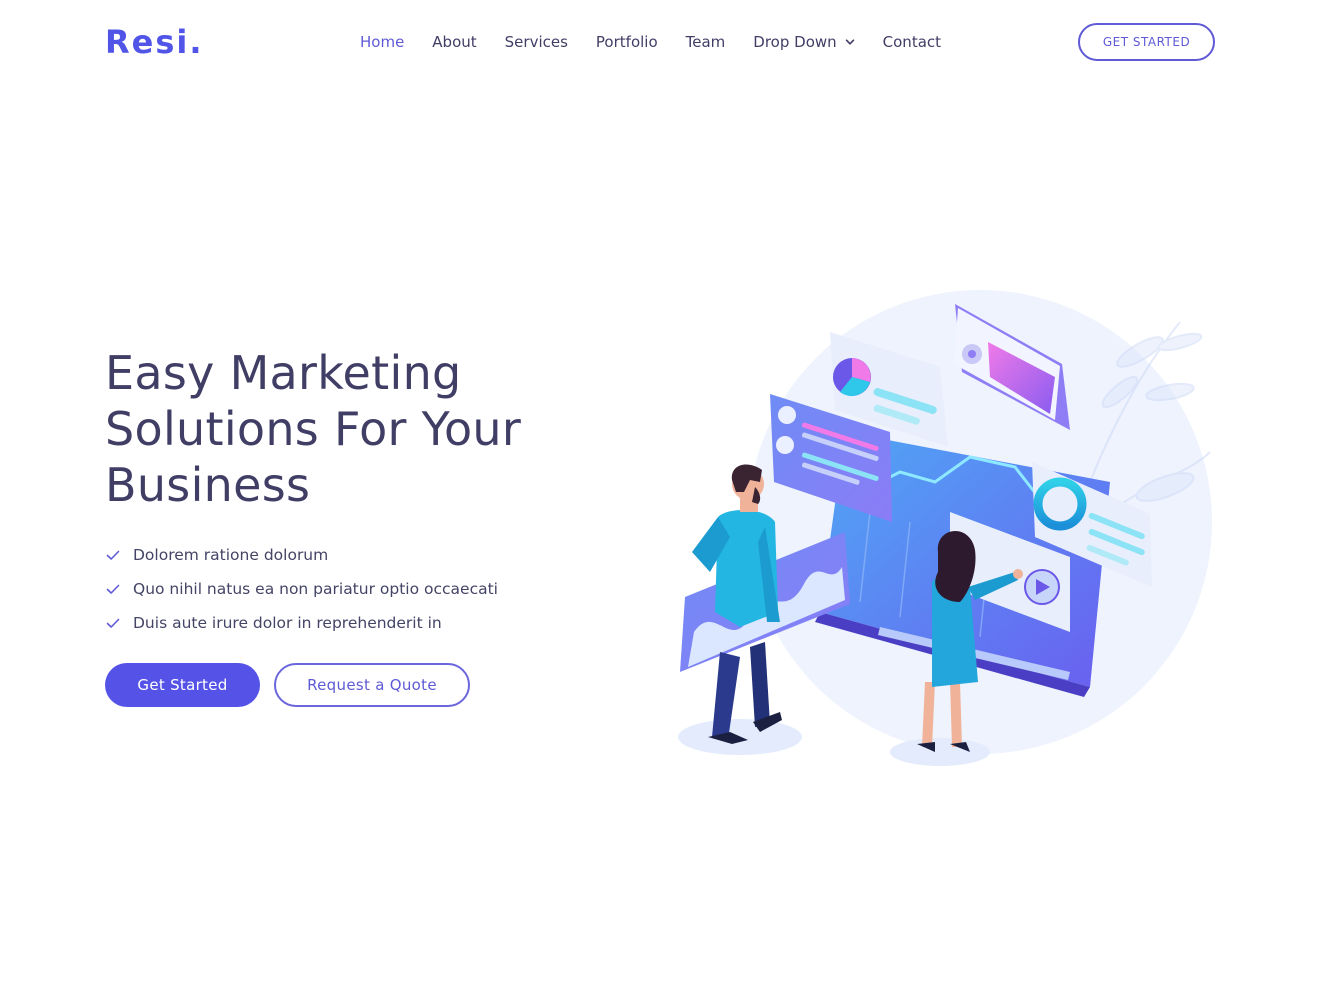  I want to click on hero-title-line-3: Business, so click(208, 485).